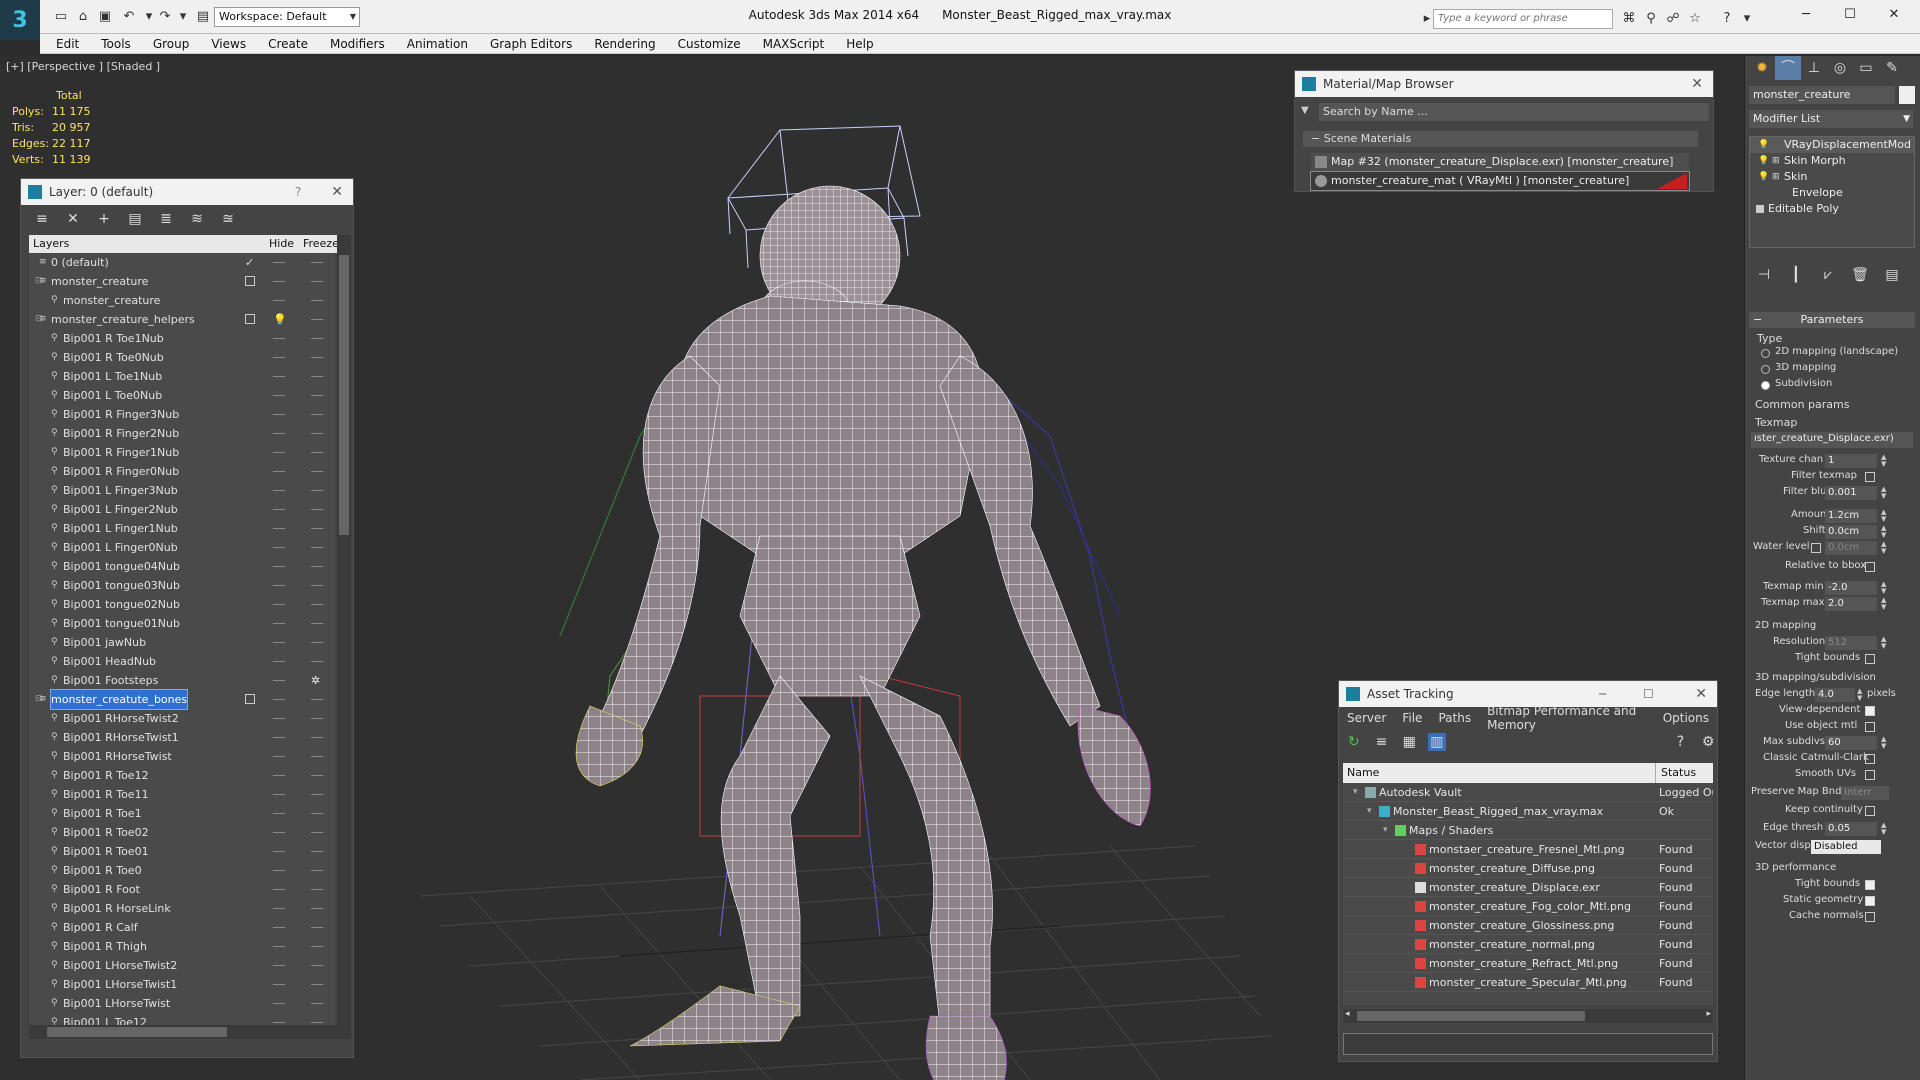 The height and width of the screenshot is (1080, 1920). Describe the element at coordinates (182, 642) in the screenshot. I see `layer-row: ⚲ Bip001 jawNub` at that location.